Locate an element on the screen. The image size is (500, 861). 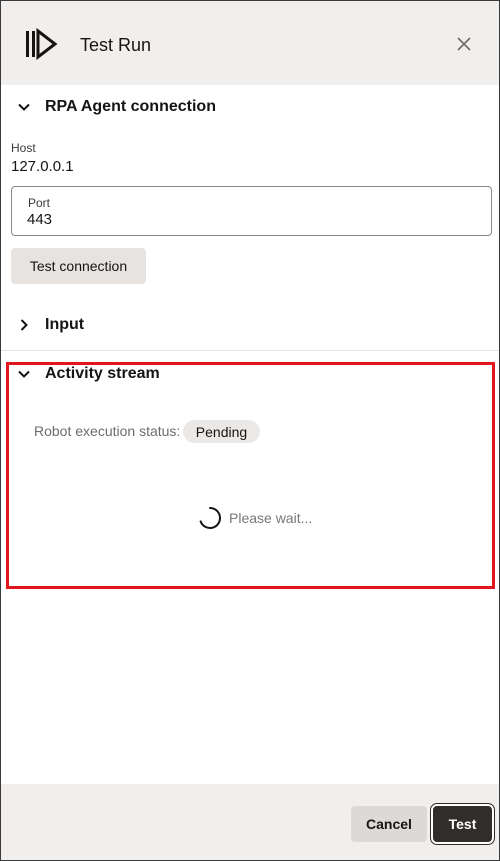
section-title-input: Input is located at coordinates (65, 324).